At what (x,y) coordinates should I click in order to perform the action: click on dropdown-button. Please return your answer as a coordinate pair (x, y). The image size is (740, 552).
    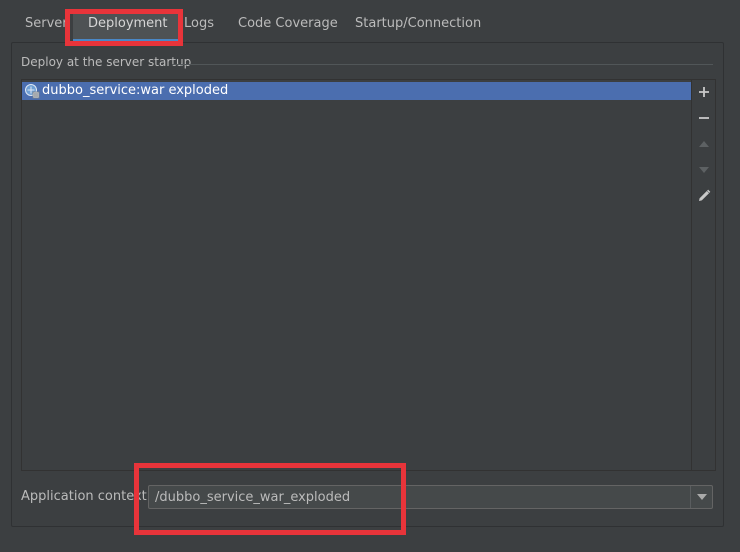
    Looking at the image, I should click on (701, 497).